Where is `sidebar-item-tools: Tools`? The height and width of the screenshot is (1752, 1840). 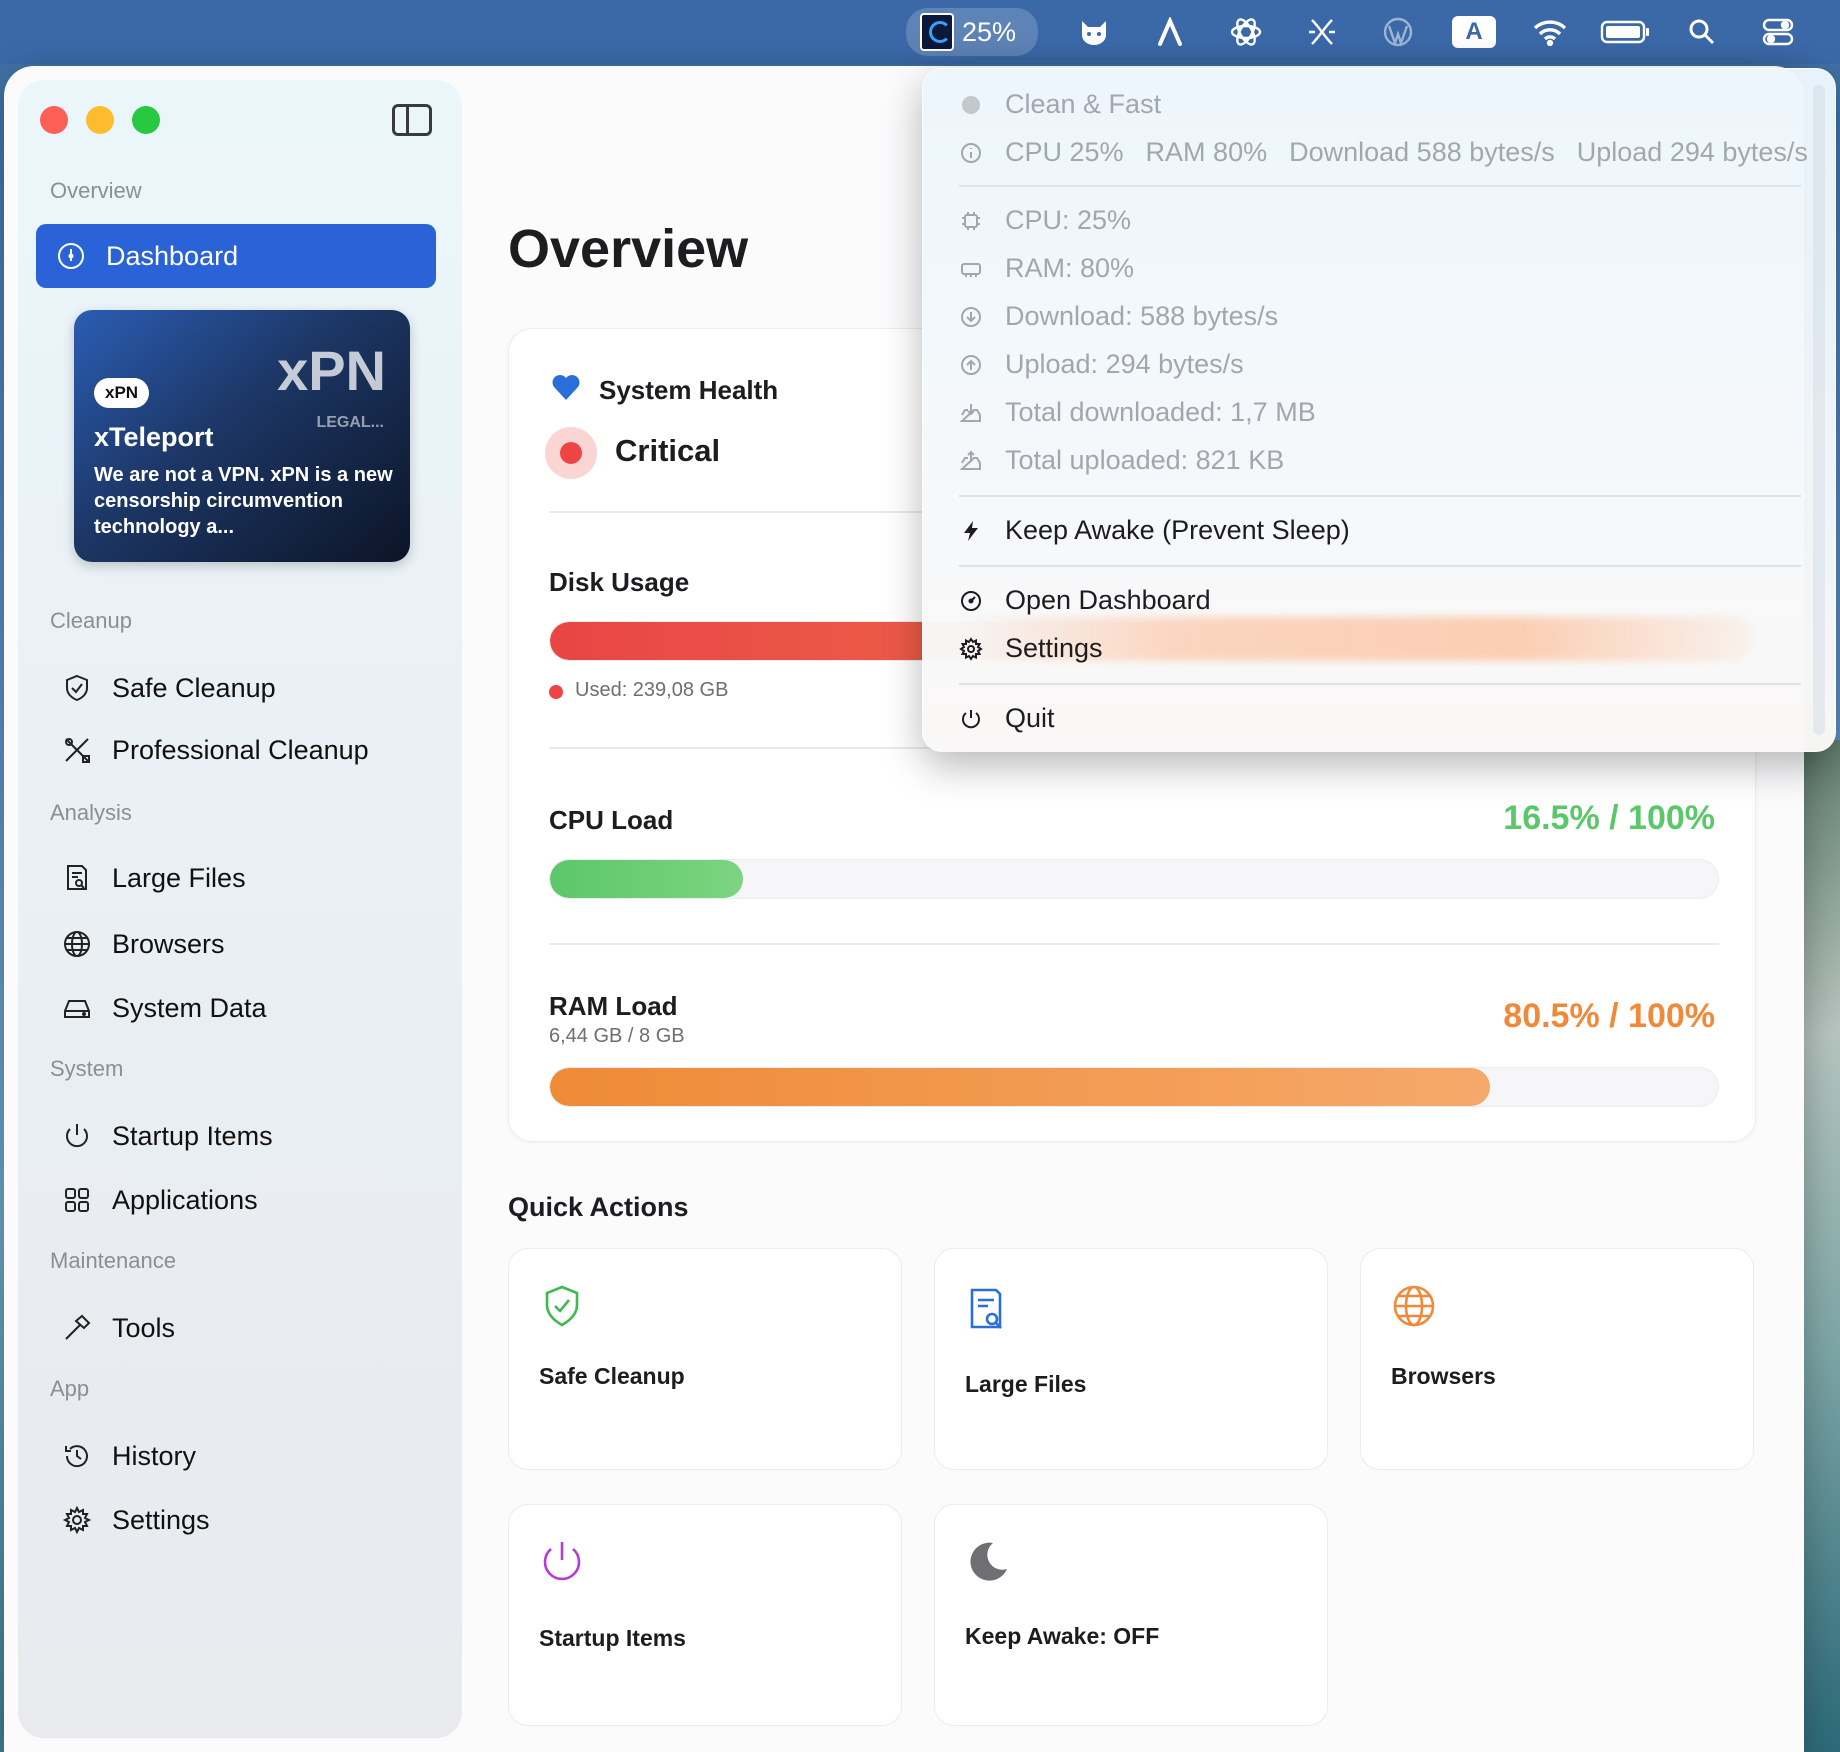 sidebar-item-tools: Tools is located at coordinates (242, 1328).